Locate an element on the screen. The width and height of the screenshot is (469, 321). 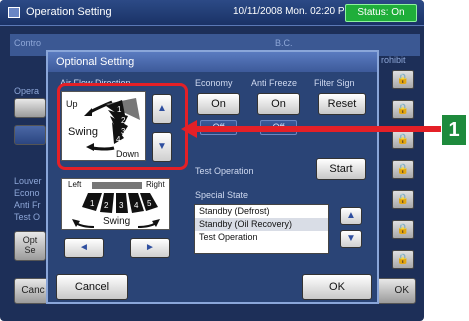
louver-step-1: 1 is located at coordinates (92, 203).